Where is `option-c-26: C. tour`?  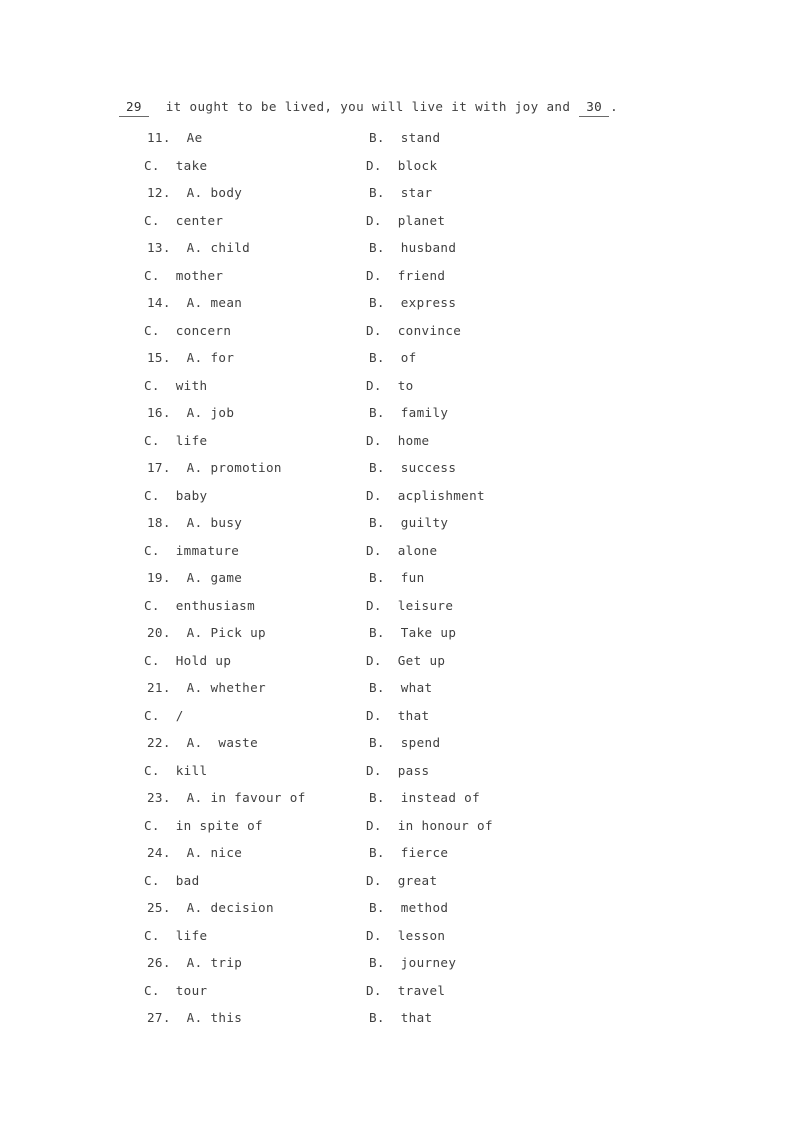
option-c-26: C. tour is located at coordinates (175, 991).